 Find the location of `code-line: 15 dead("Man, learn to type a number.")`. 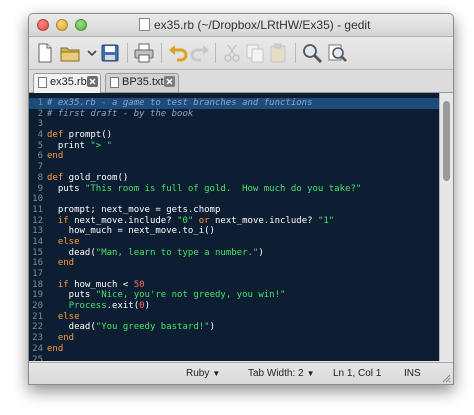

code-line: 15 dead("Man, learn to type a number.") is located at coordinates (234, 253).